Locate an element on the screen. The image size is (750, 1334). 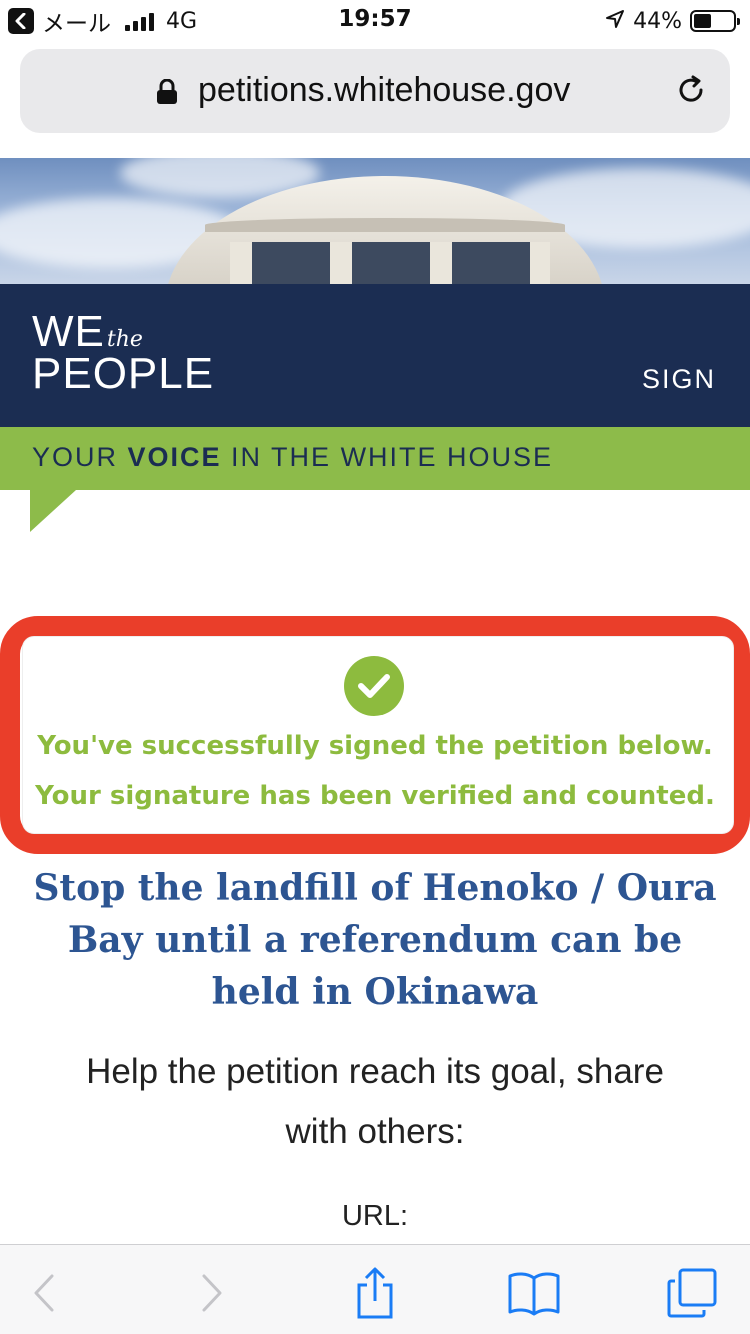
url-label: URL: is located at coordinates (375, 1216).